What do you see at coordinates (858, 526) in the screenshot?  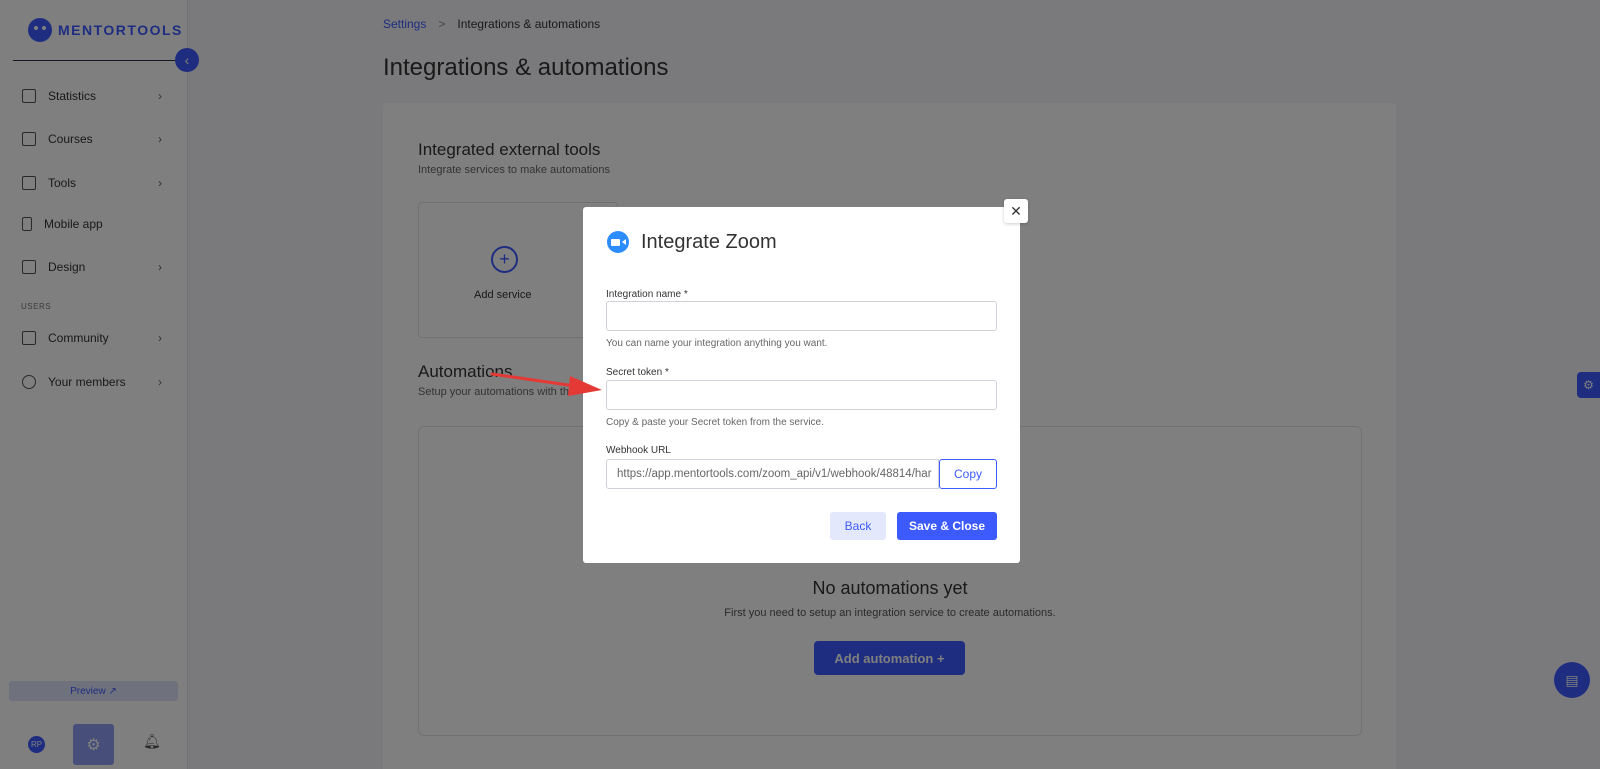 I see `back-button: Back` at bounding box center [858, 526].